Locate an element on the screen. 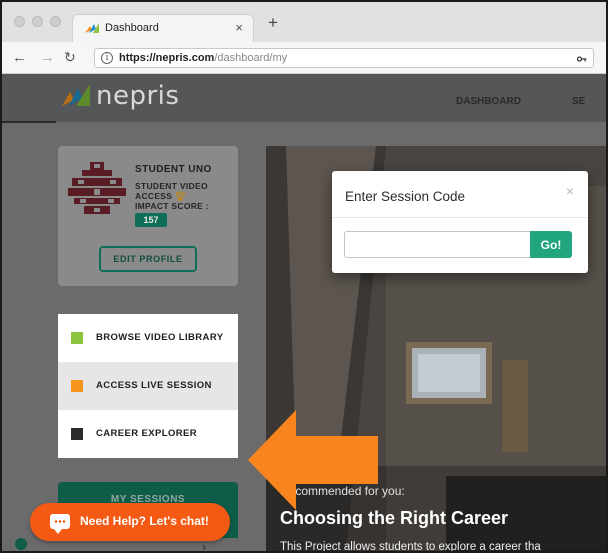 This screenshot has height=553, width=608. menu-item-browse-video-library: BROWSE VIDEO LIBRARY is located at coordinates (148, 338).